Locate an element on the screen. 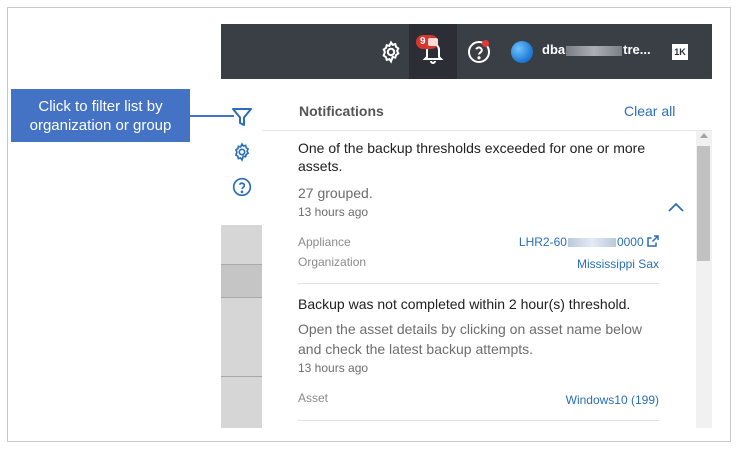 This screenshot has width=754, height=463. field-label-organization: Organization is located at coordinates (332, 262).